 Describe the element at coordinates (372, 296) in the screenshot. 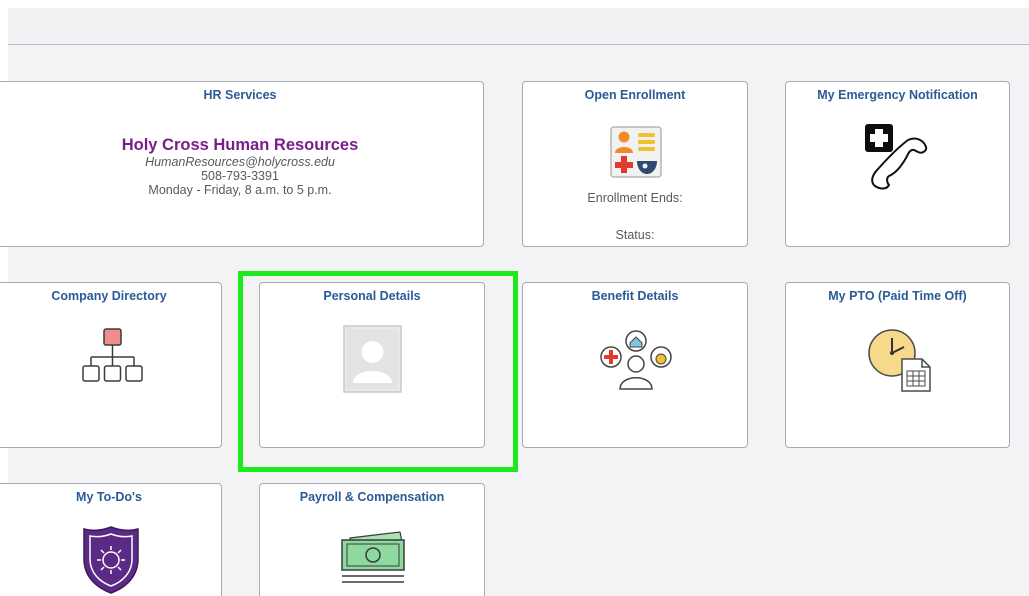

I see `tile-title: Personal Details` at that location.